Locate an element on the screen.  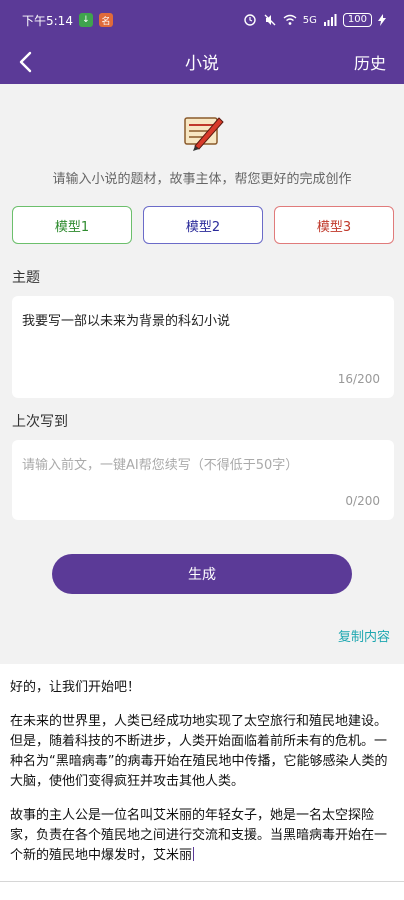
network-label: 5G is located at coordinates (309, 20).